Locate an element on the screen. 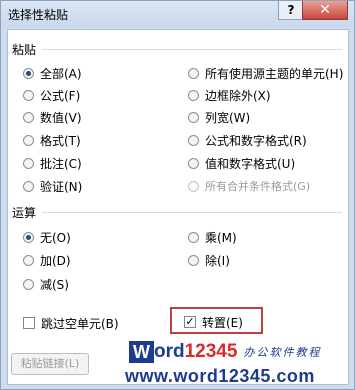 The image size is (355, 390). paste-link-button: 粘贴链接(L) is located at coordinates (50, 364).